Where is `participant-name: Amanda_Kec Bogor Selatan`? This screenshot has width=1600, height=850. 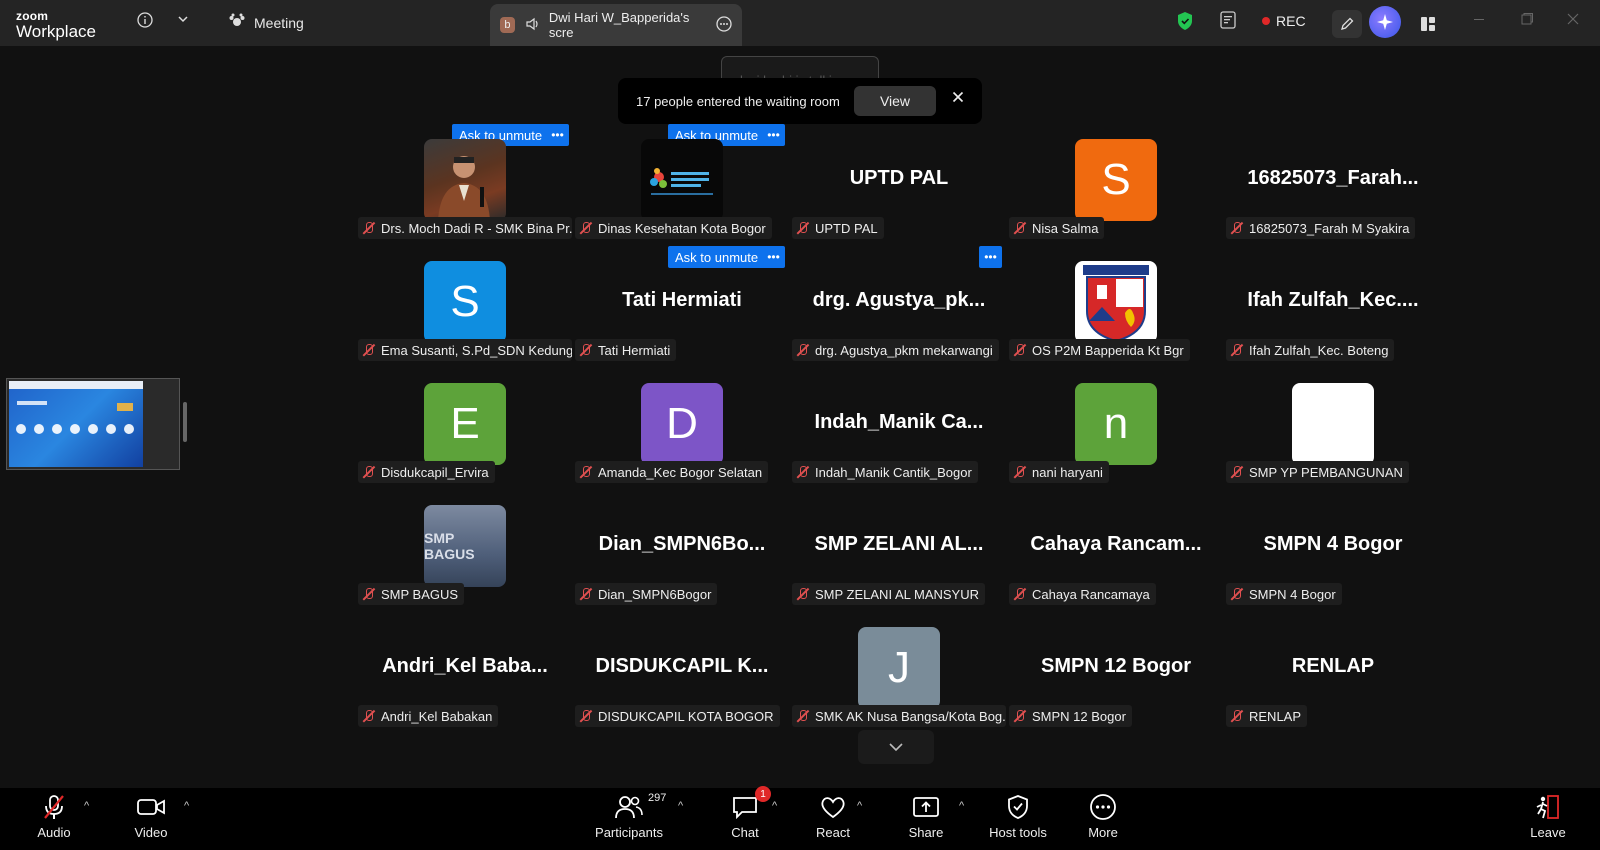 participant-name: Amanda_Kec Bogor Selatan is located at coordinates (680, 472).